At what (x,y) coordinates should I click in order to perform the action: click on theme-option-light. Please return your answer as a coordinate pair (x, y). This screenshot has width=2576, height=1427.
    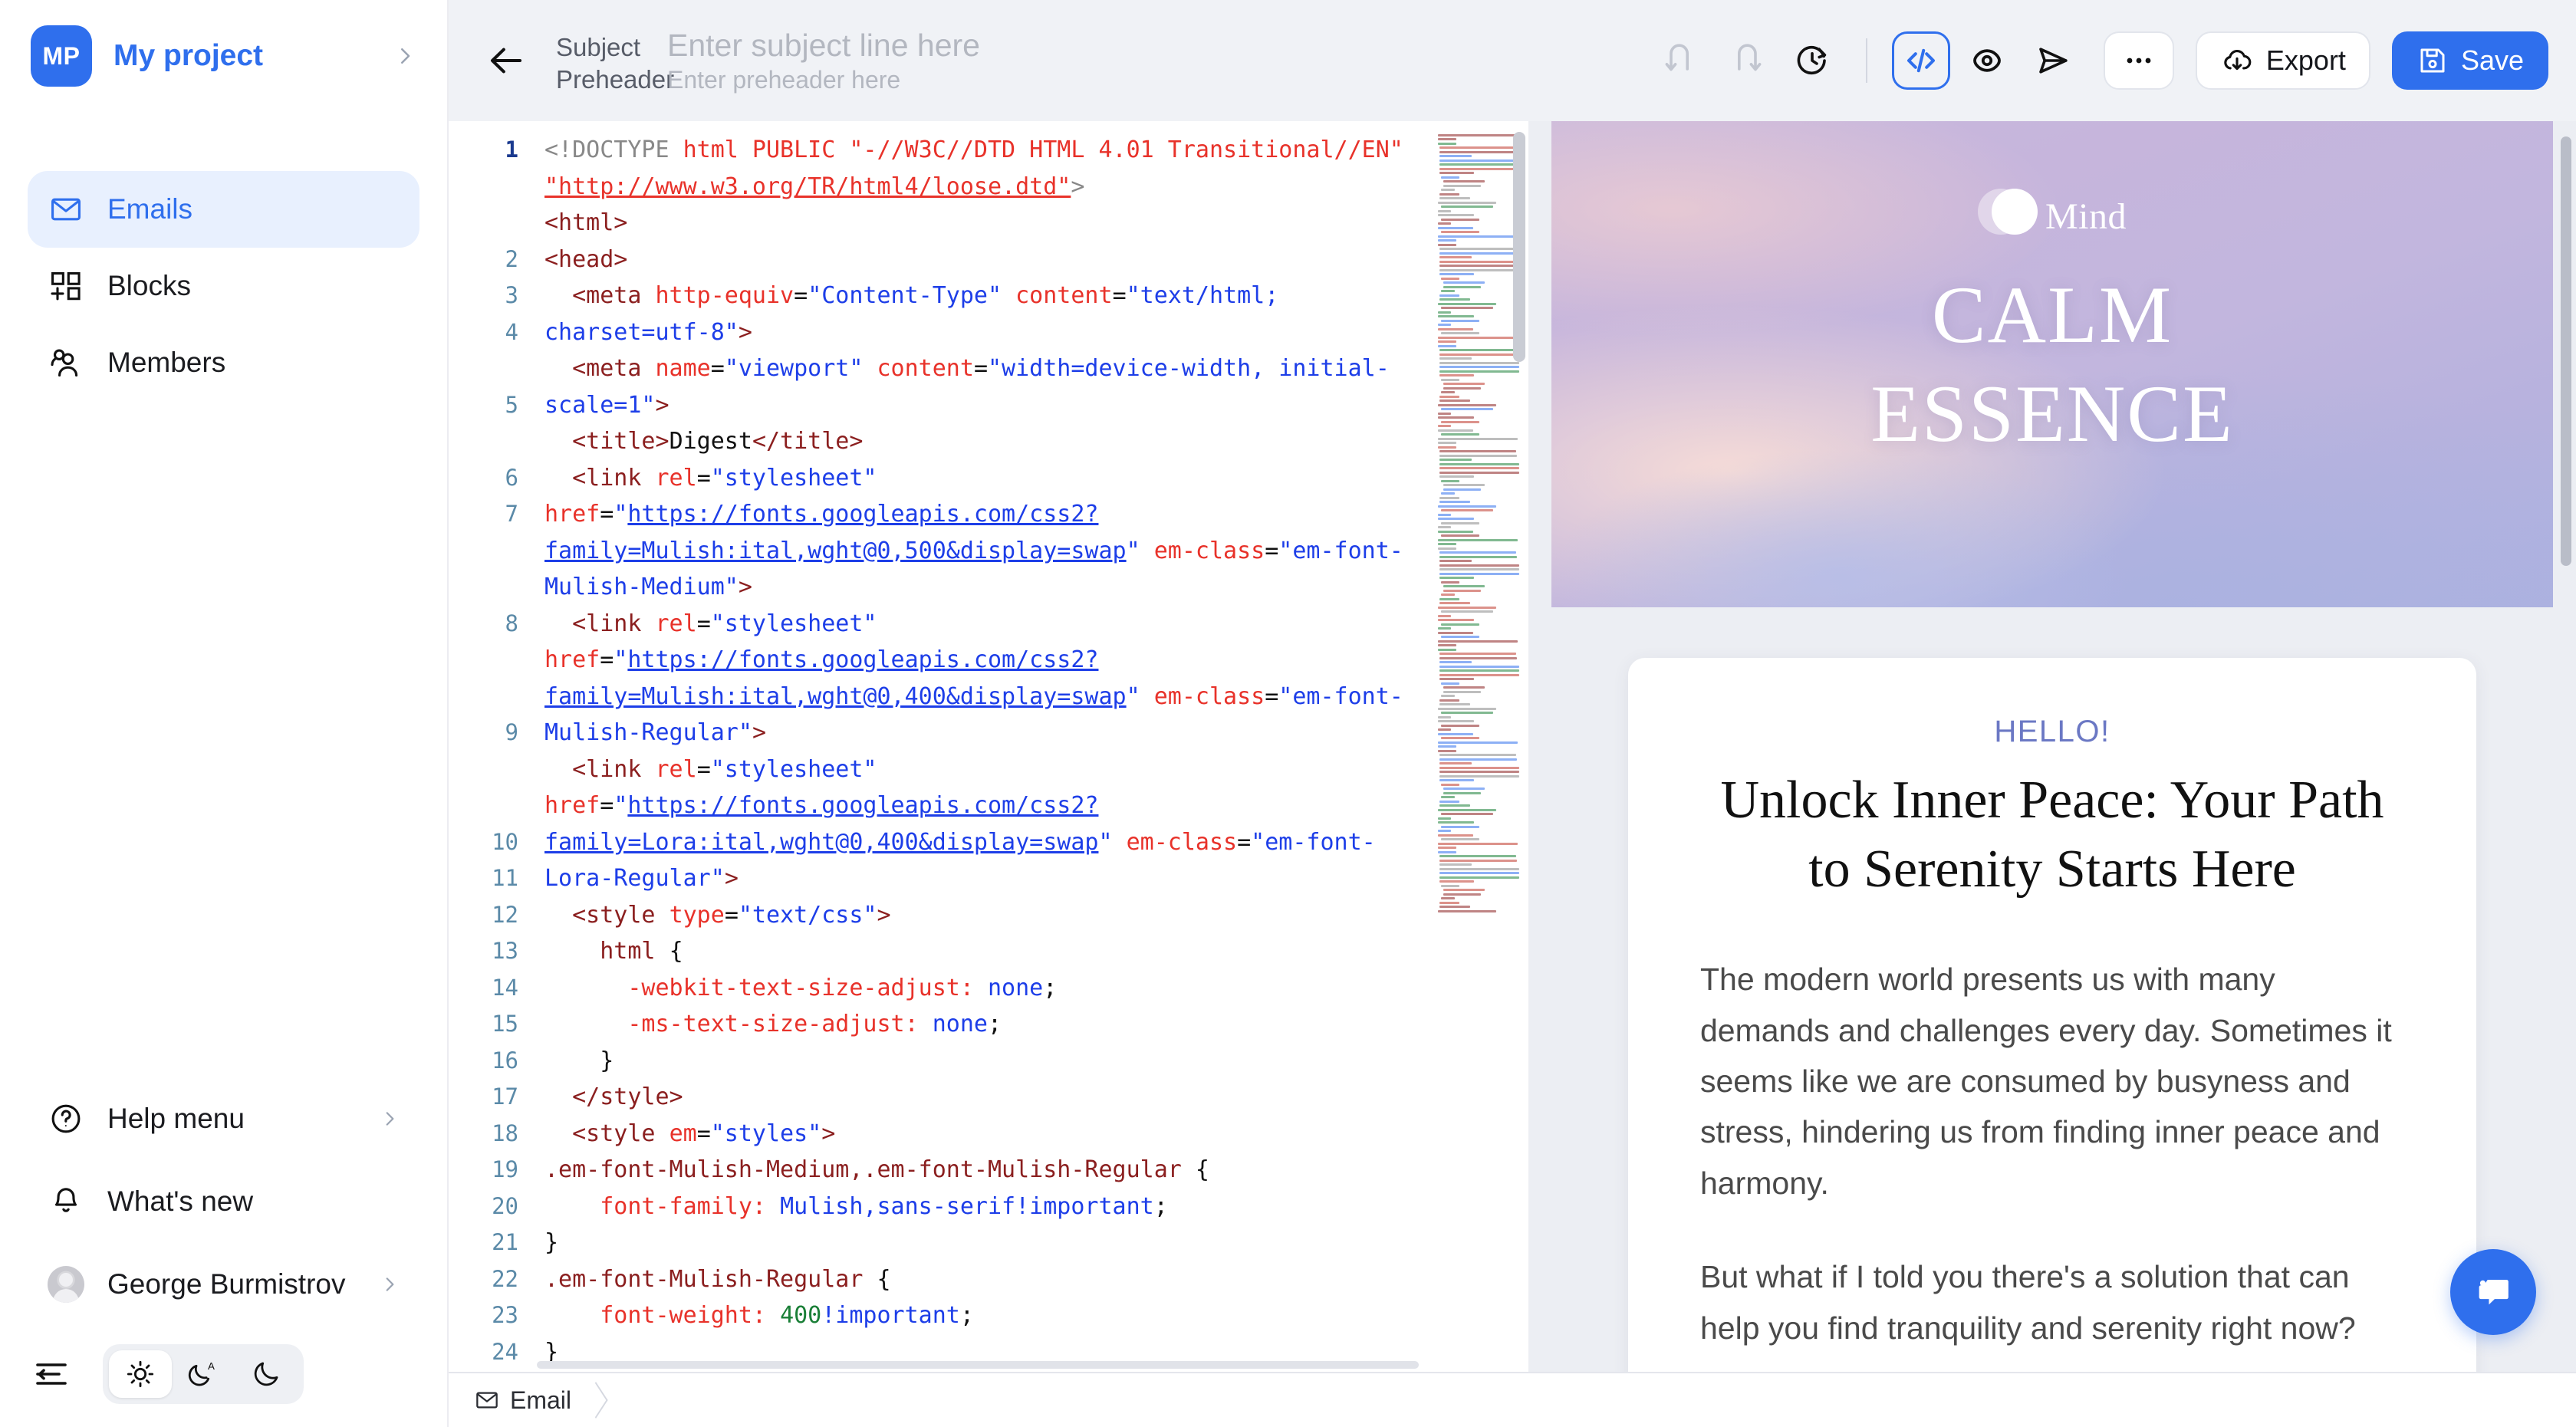
    Looking at the image, I should click on (140, 1374).